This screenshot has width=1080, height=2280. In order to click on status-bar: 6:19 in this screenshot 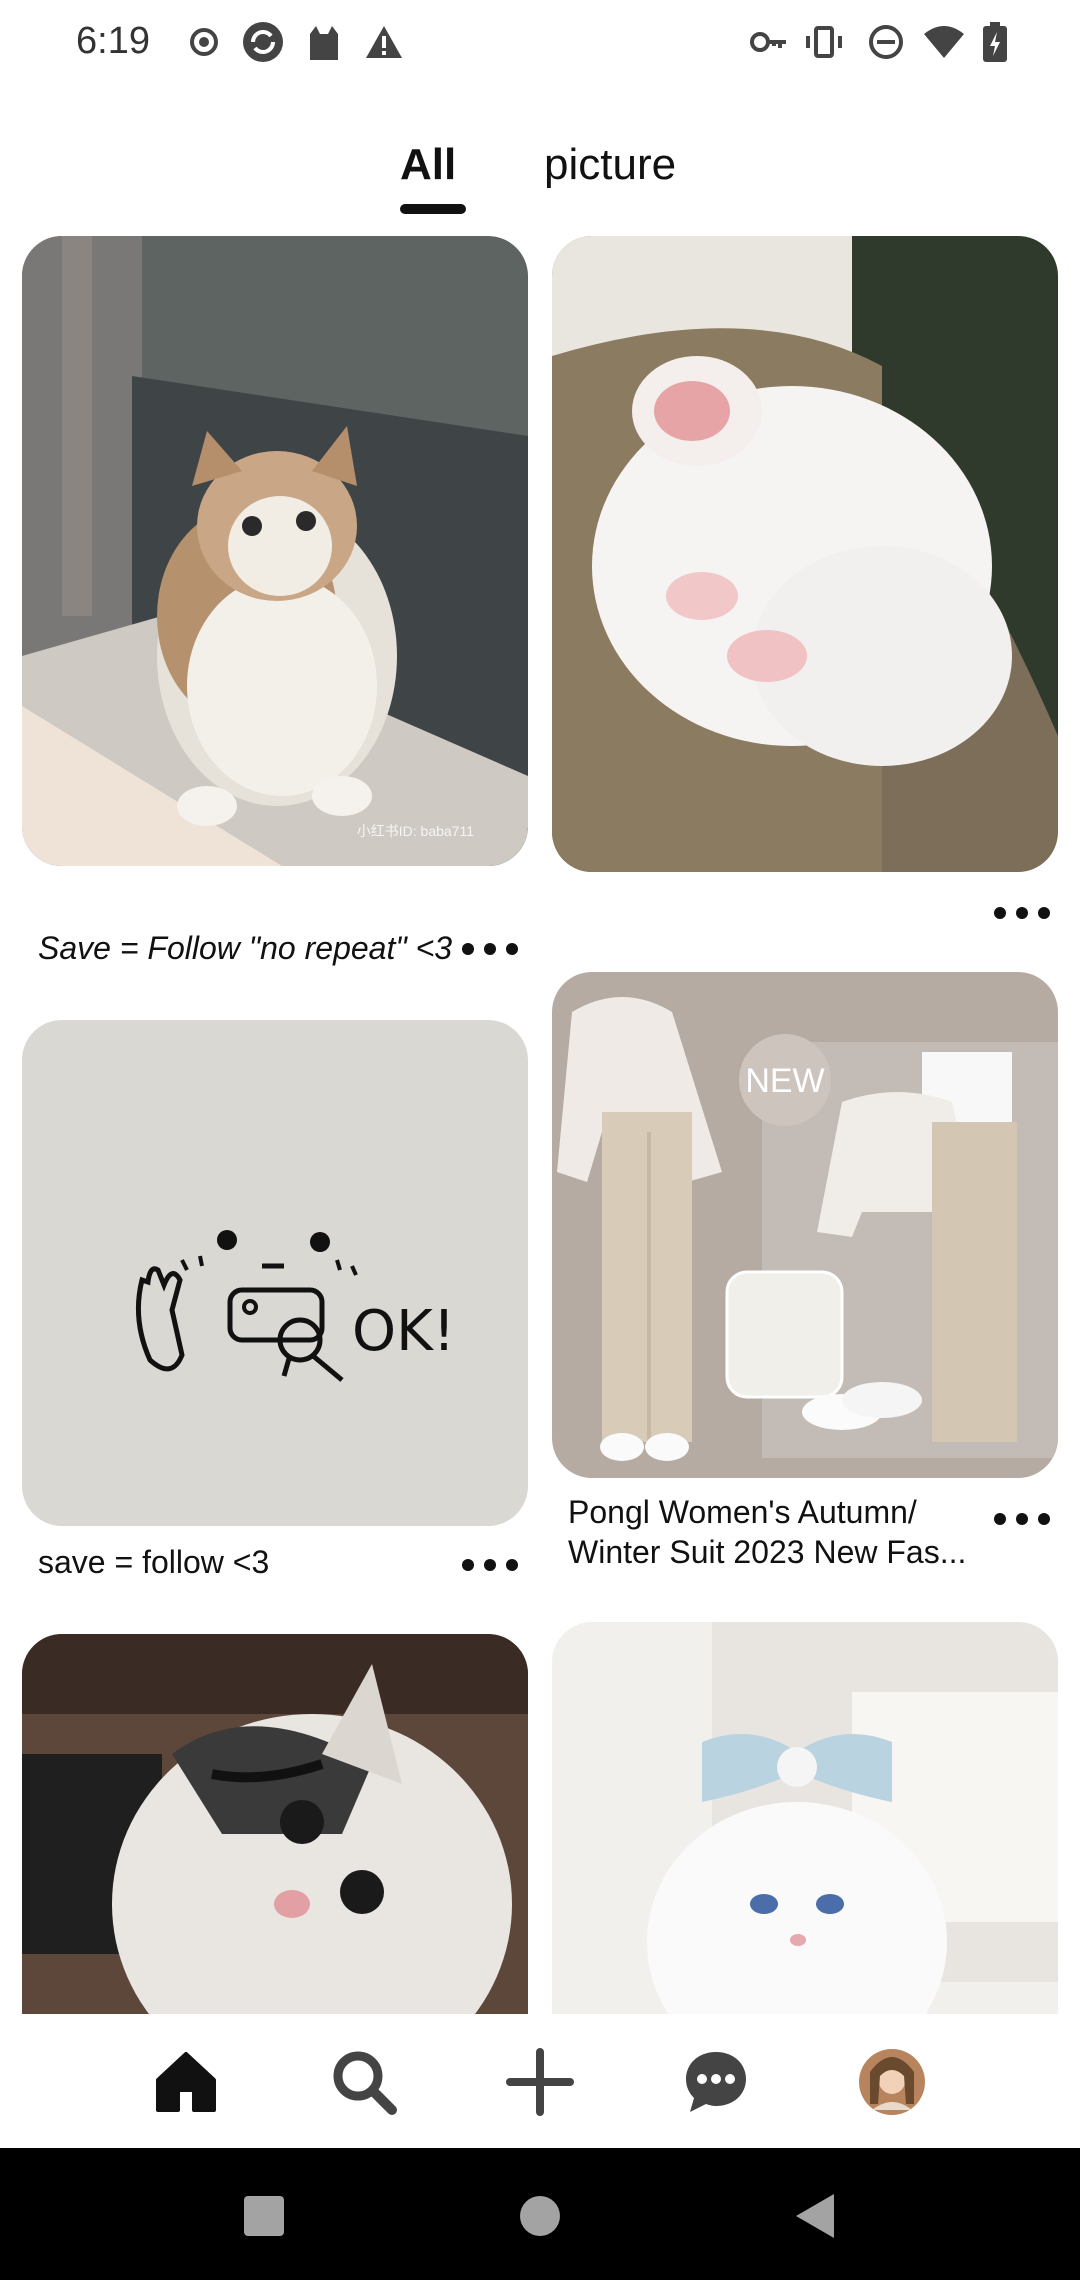, I will do `click(540, 44)`.